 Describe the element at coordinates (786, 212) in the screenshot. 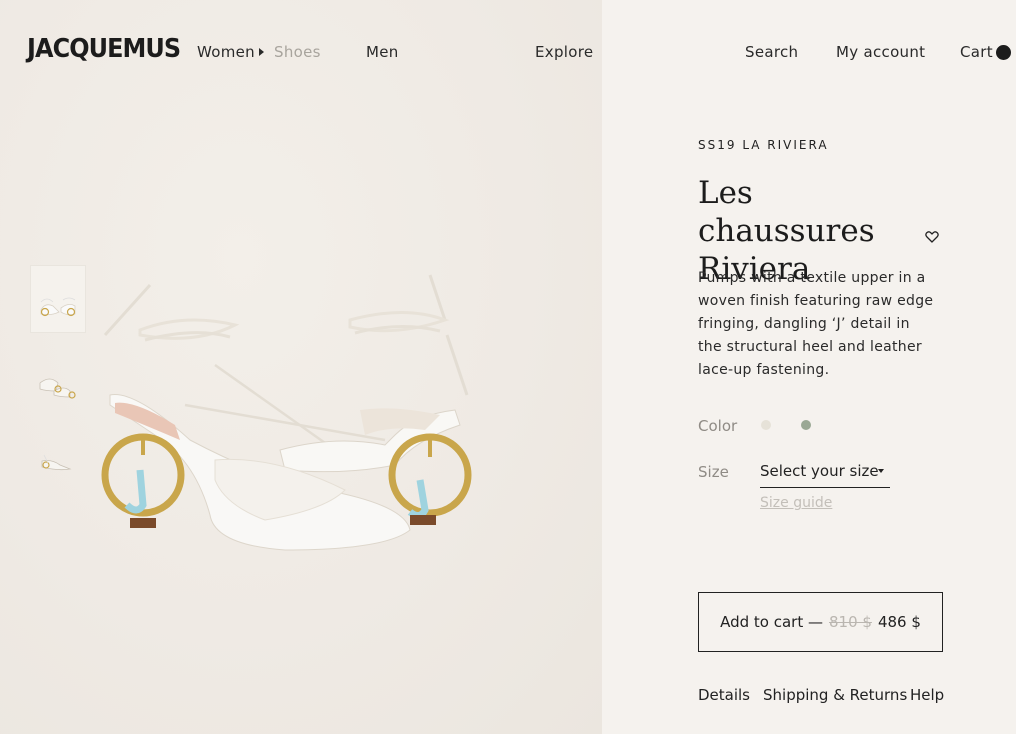

I see `product-title-line1: Les chaussures` at that location.